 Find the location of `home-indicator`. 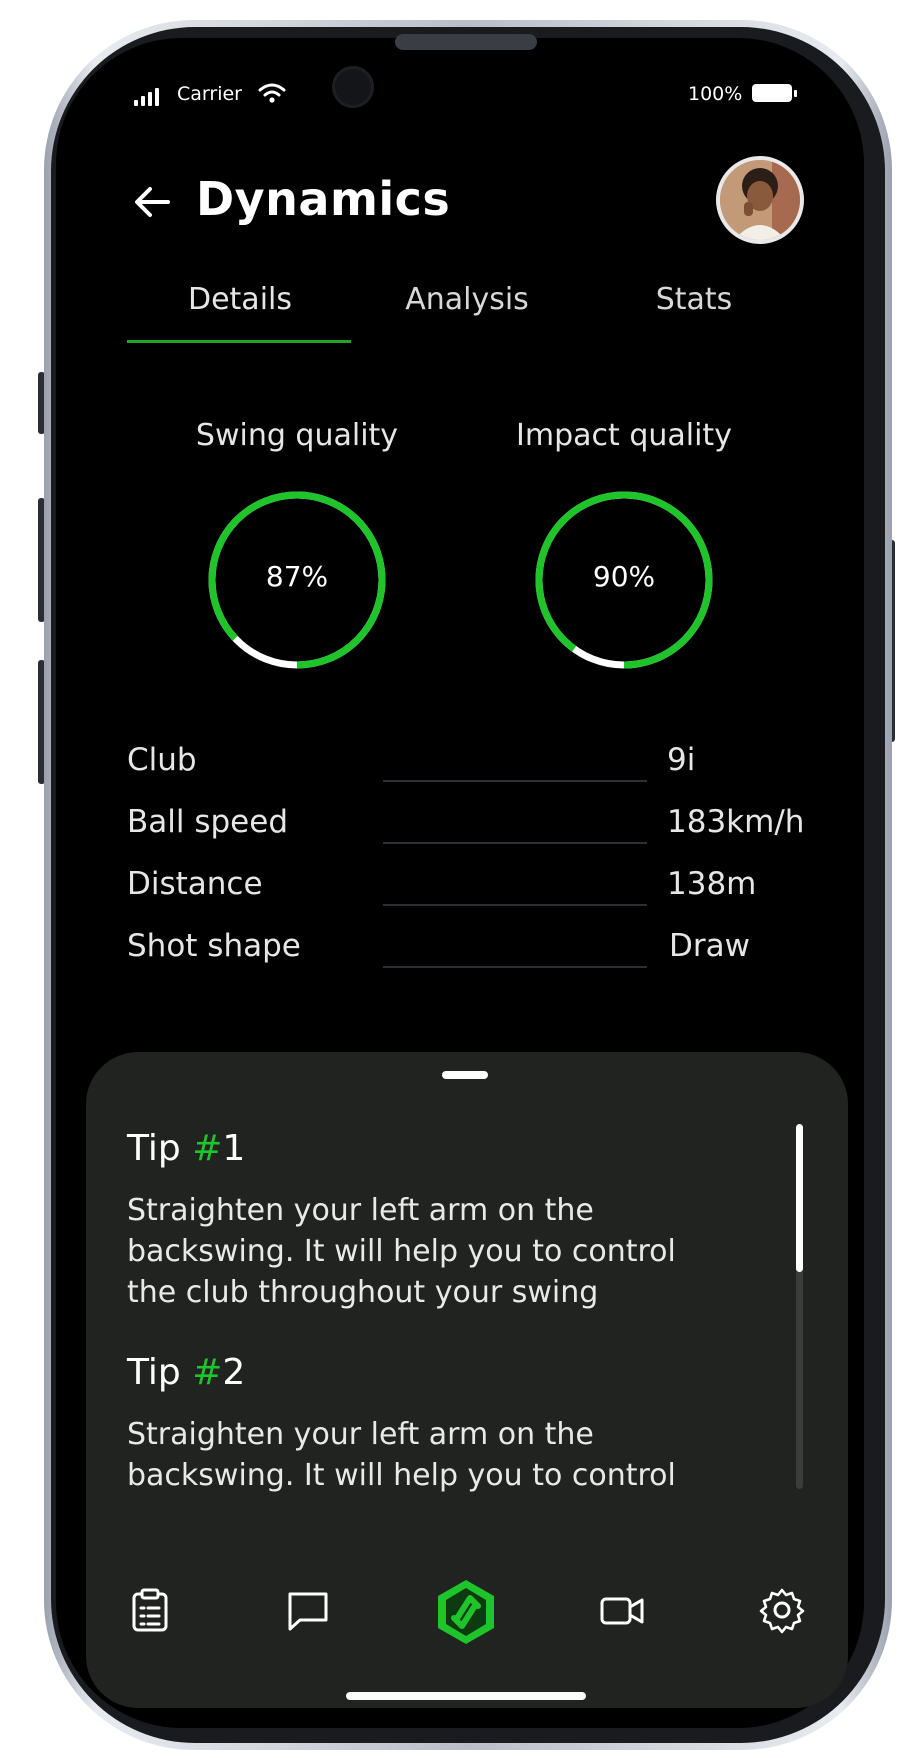

home-indicator is located at coordinates (466, 1696).